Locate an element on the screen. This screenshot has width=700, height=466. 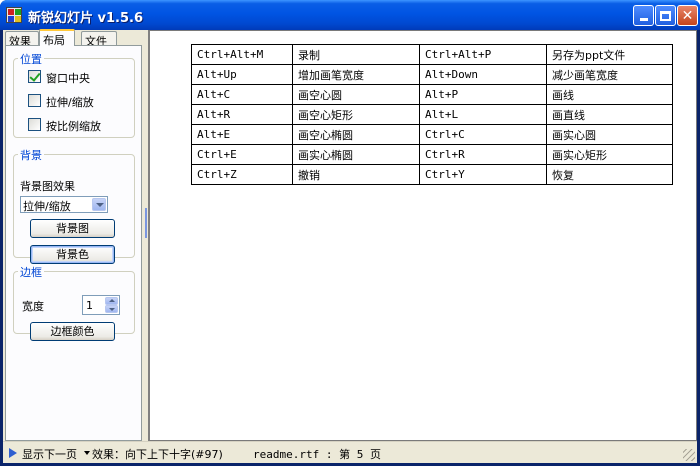
shortcut-key-cell: Alt+Up is located at coordinates (242, 74).